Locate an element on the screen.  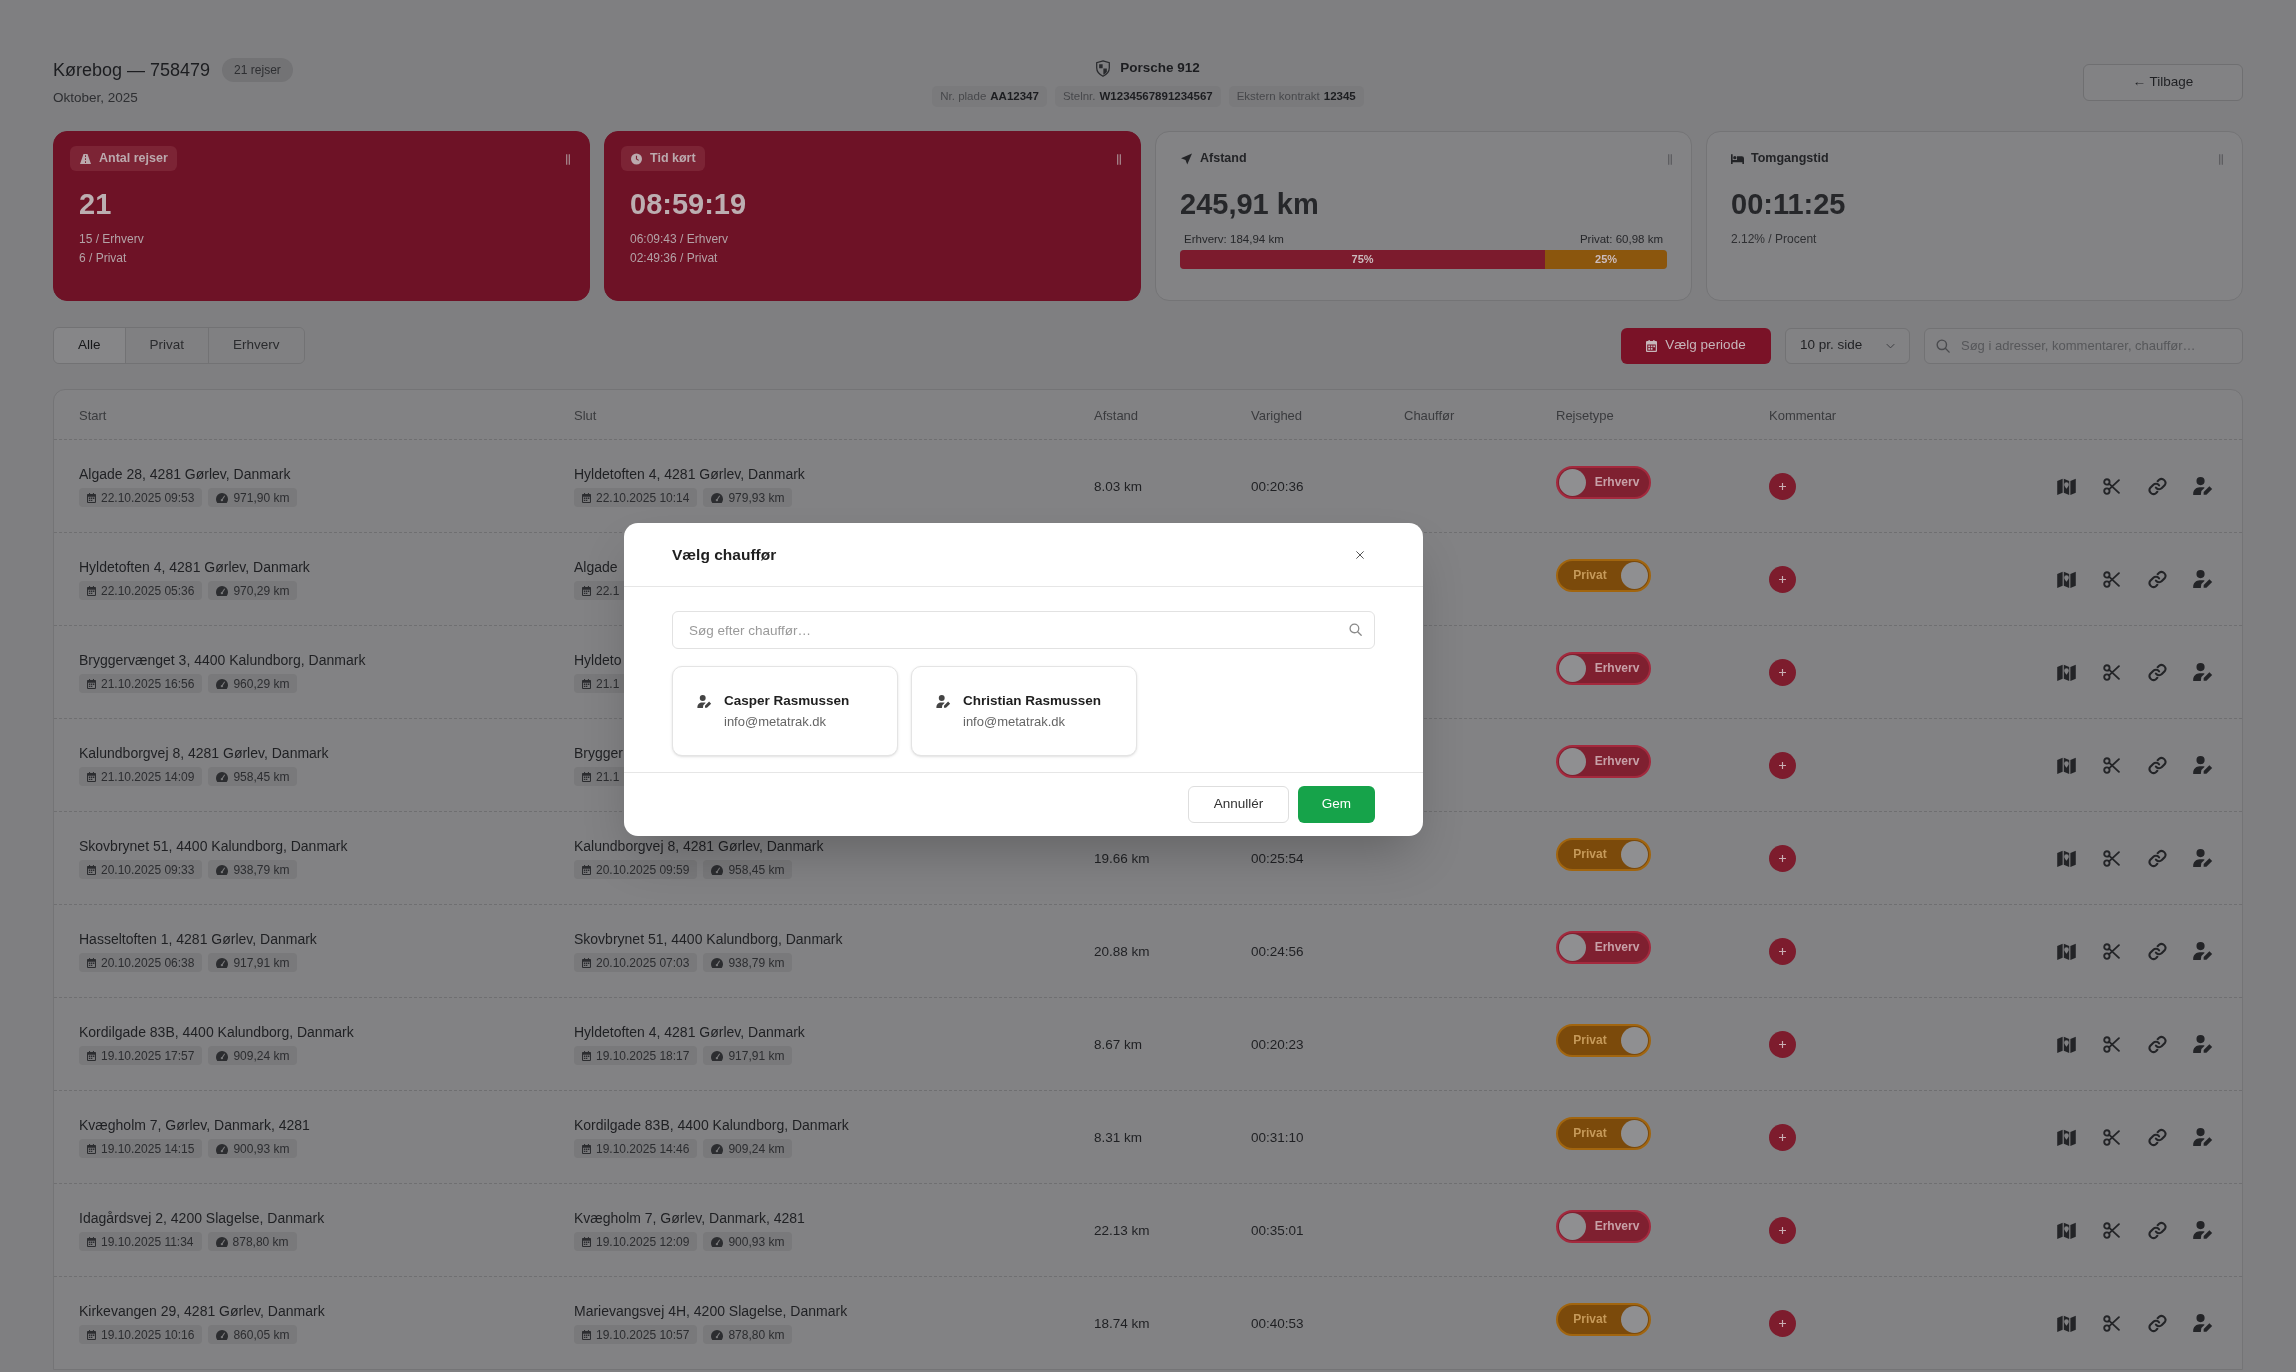
address-text: Bryggervænget 3, 4400 Kalundborg, Danmark is located at coordinates (222, 660).